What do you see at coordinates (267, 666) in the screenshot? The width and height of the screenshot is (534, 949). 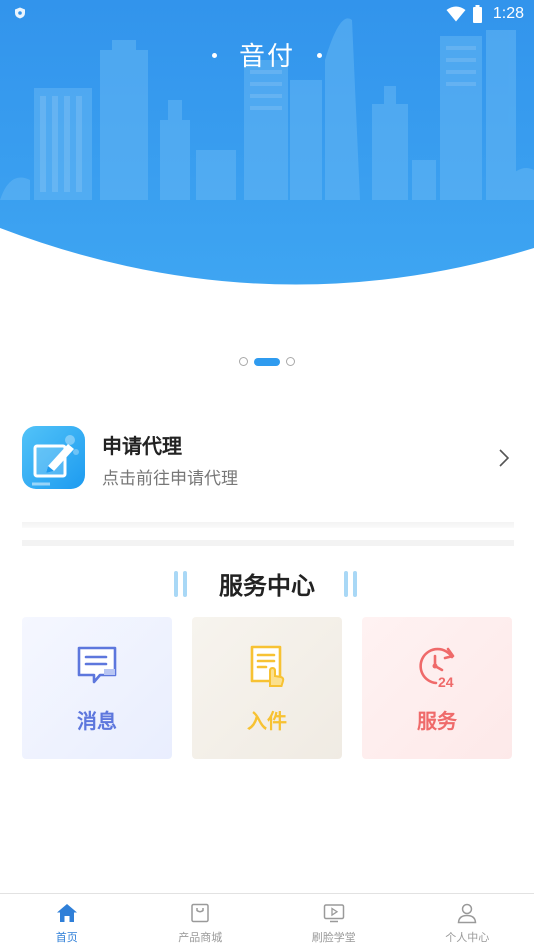 I see `document-hand-icon` at bounding box center [267, 666].